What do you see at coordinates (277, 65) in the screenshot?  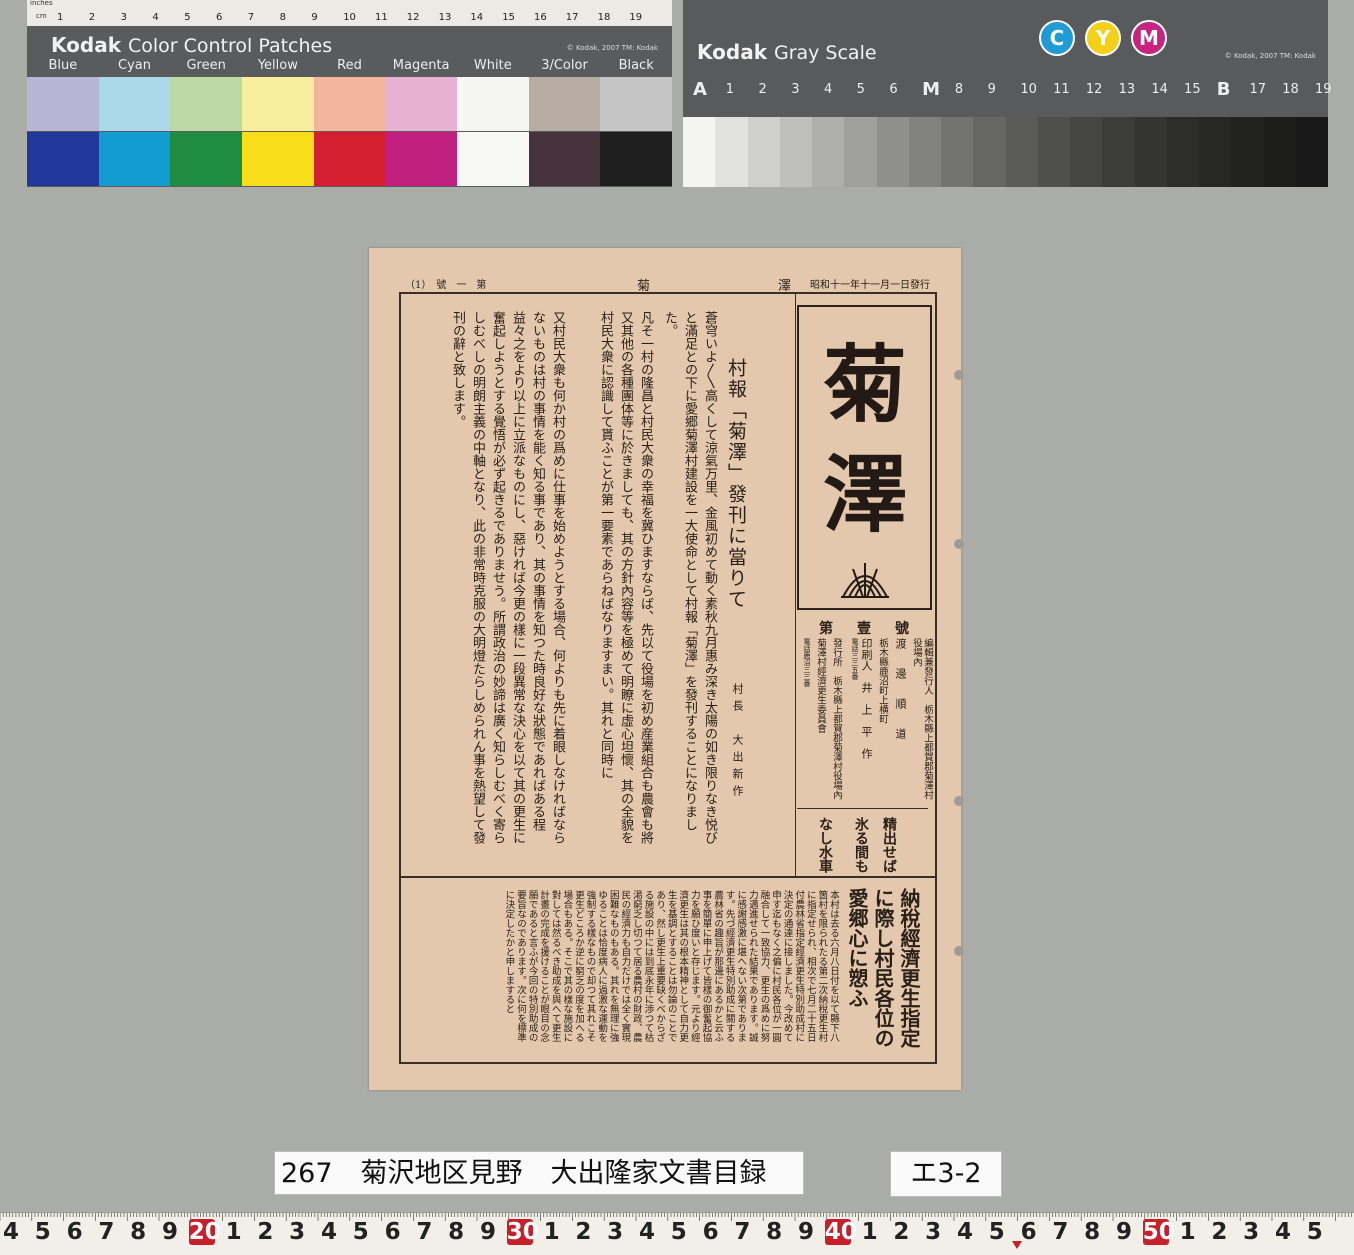 I see `patch-label: Yellow` at bounding box center [277, 65].